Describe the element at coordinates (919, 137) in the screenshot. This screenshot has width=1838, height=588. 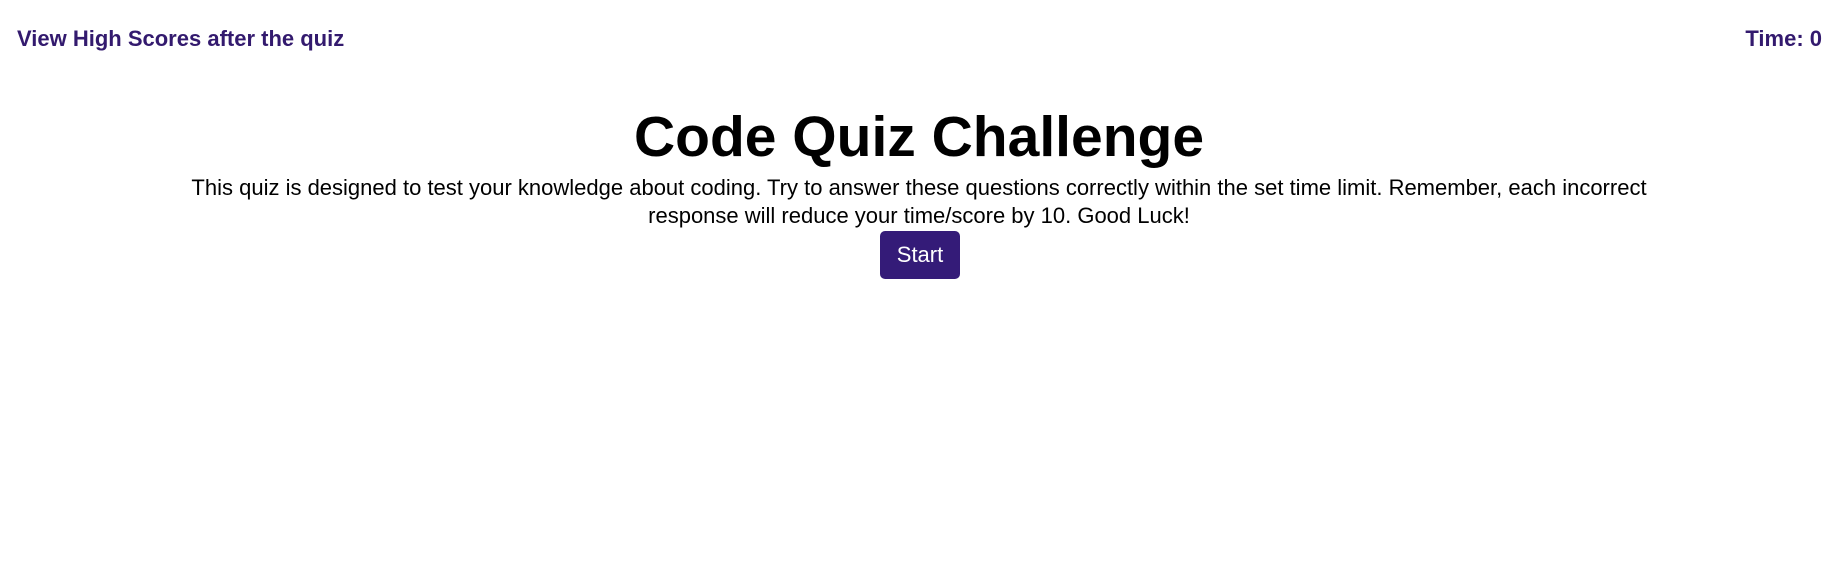
I see `page-title: Code Quiz Challenge` at that location.